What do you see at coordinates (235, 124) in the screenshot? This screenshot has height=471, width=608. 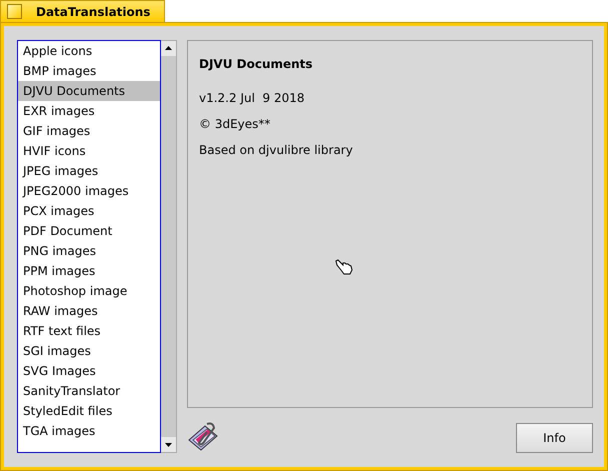 I see `details-text: © 3dEyes**` at bounding box center [235, 124].